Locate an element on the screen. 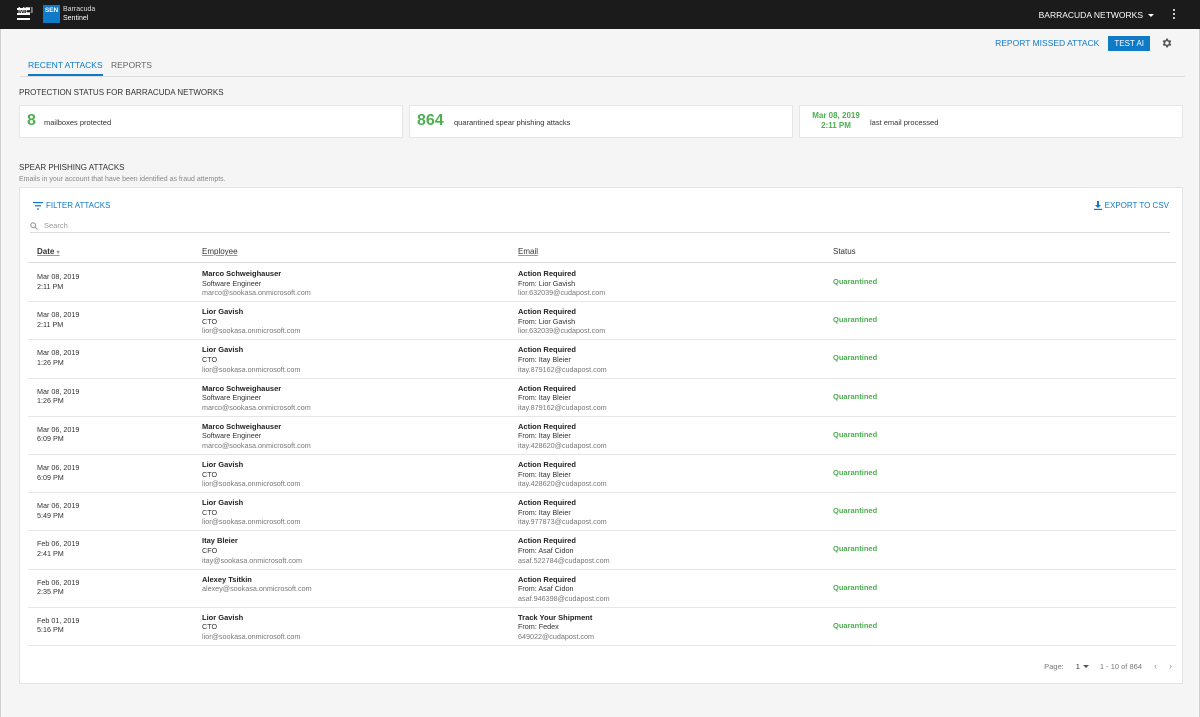 This screenshot has height=717, width=1200. protection-status-title: PROTECTION STATUS FOR BARRACUDA NETWORKS is located at coordinates (121, 92).